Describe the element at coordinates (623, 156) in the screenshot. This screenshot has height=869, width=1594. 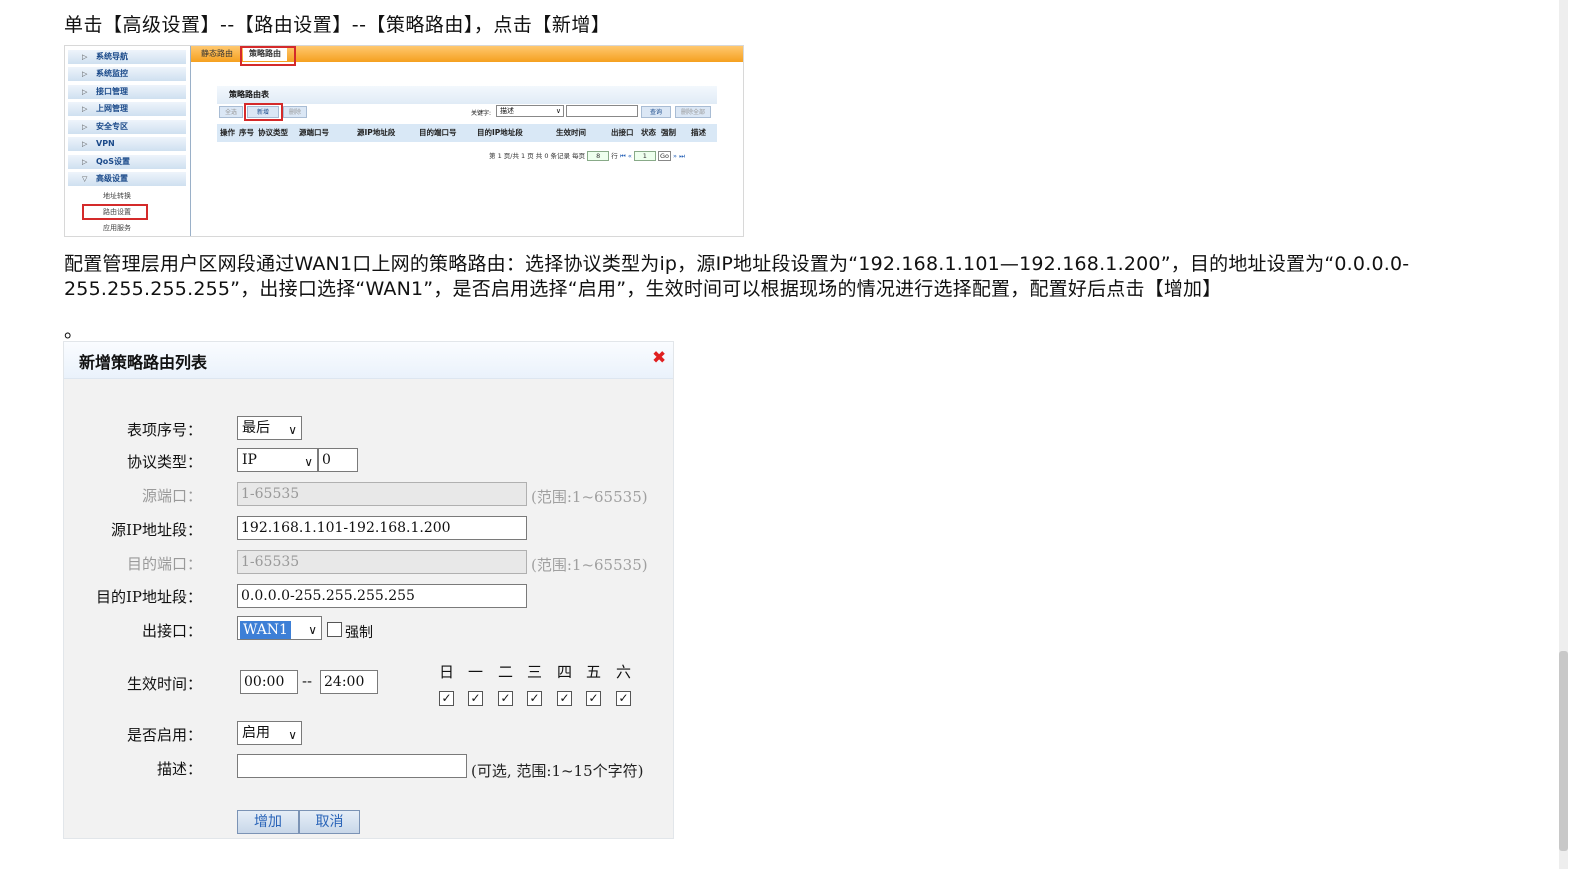
I see `first-page-icon: ⏮` at that location.